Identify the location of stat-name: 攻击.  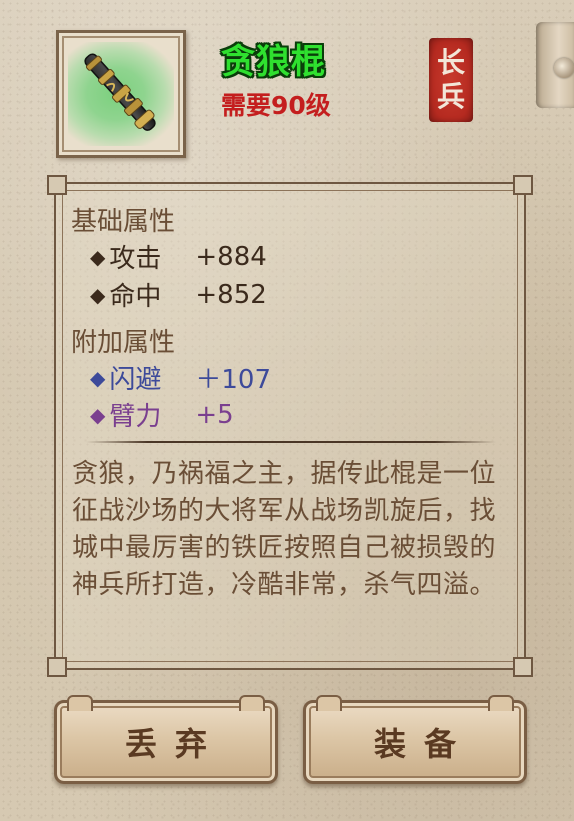
(135, 259).